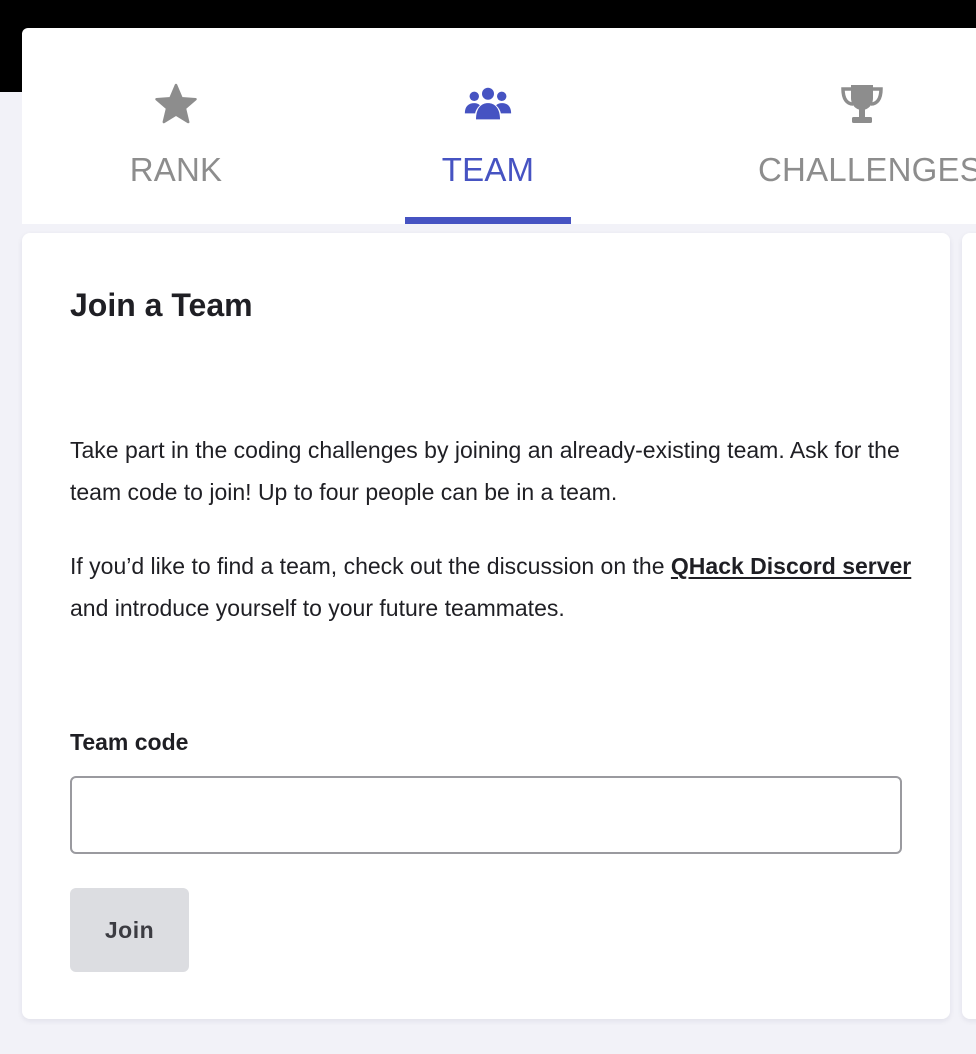 The image size is (976, 1054). What do you see at coordinates (129, 930) in the screenshot?
I see `join-button: Join` at bounding box center [129, 930].